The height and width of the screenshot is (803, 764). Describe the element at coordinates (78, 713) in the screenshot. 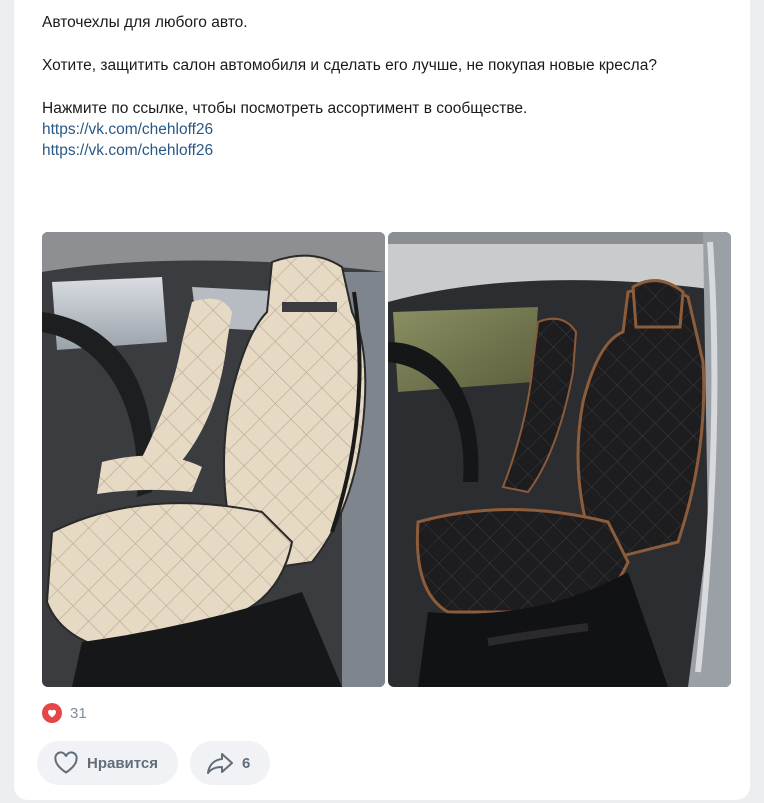

I see `likes-count: 31` at that location.